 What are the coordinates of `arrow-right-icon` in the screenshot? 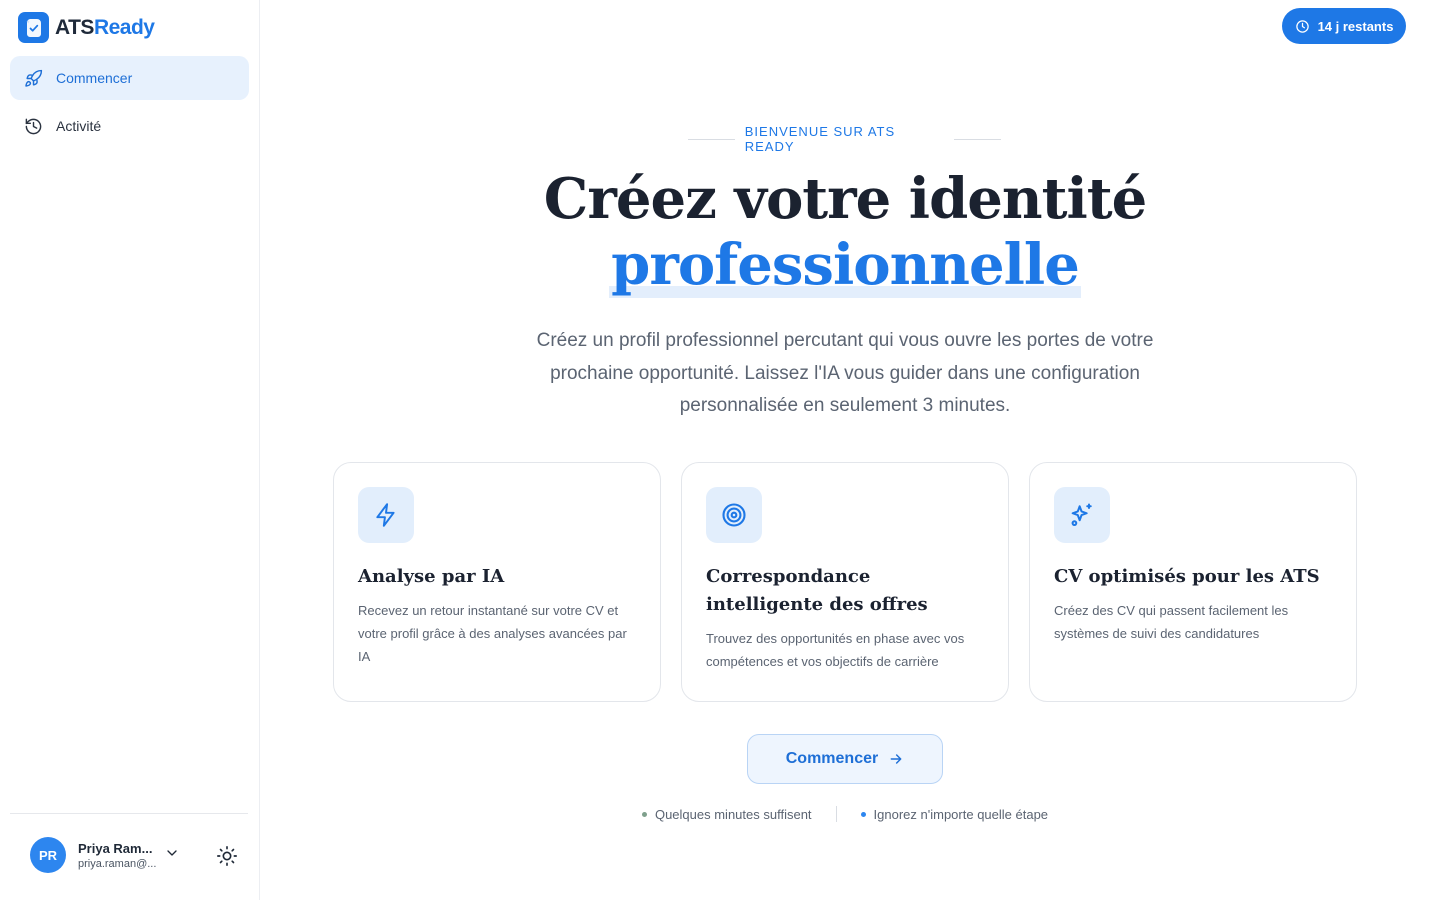 It's located at (896, 759).